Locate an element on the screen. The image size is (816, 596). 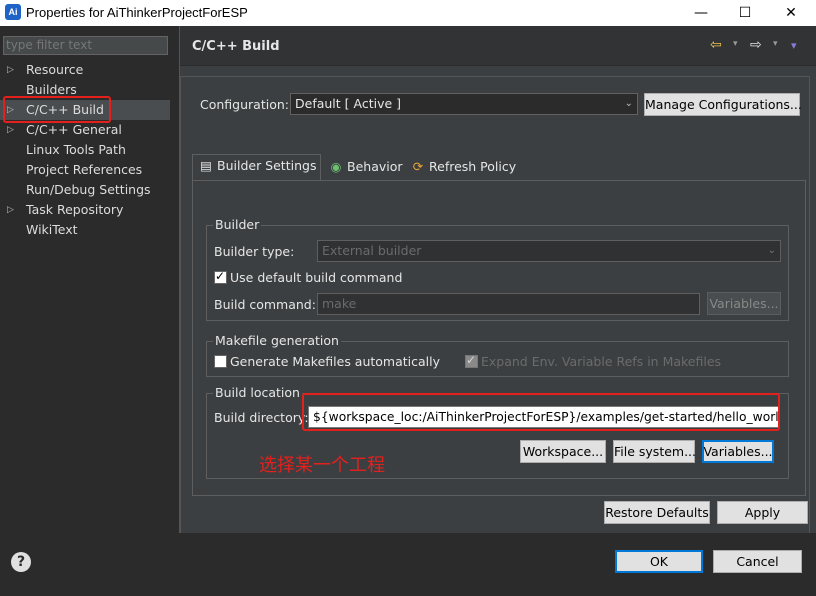
sidebar-item-run-debug-settings: Run/Debug Settings is located at coordinates (85, 190).